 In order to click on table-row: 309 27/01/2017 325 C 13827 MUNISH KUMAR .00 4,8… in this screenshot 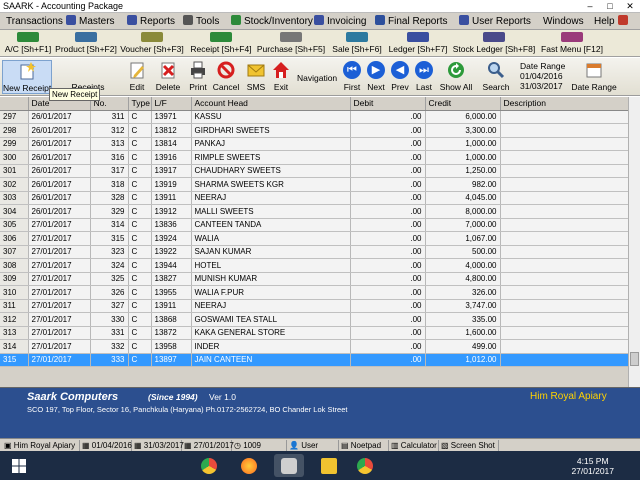, I will do `click(314, 279)`.